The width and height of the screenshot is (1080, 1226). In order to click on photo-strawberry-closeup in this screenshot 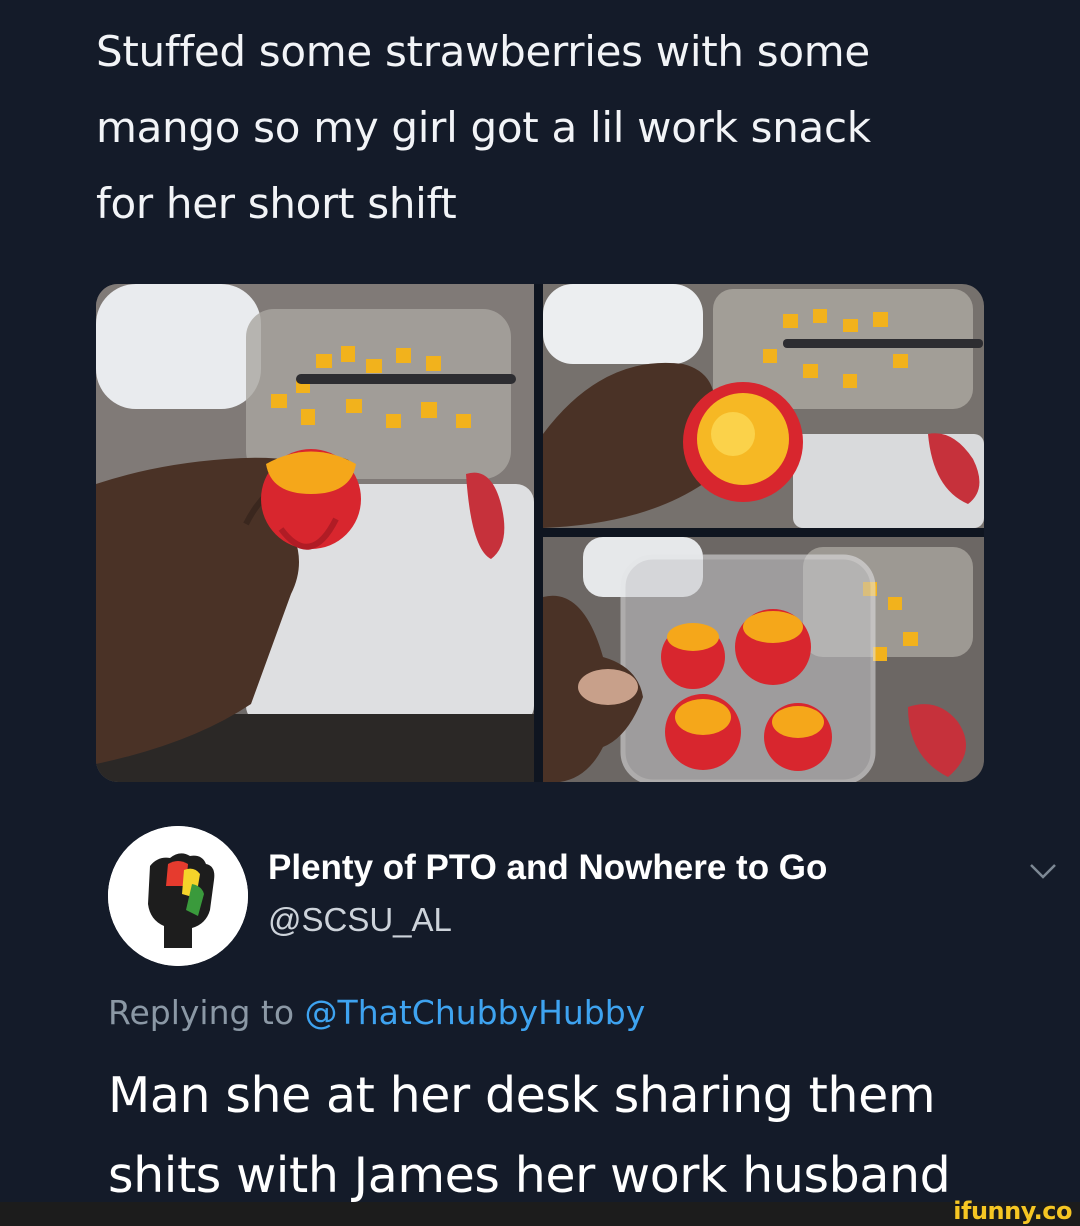, I will do `click(763, 406)`.